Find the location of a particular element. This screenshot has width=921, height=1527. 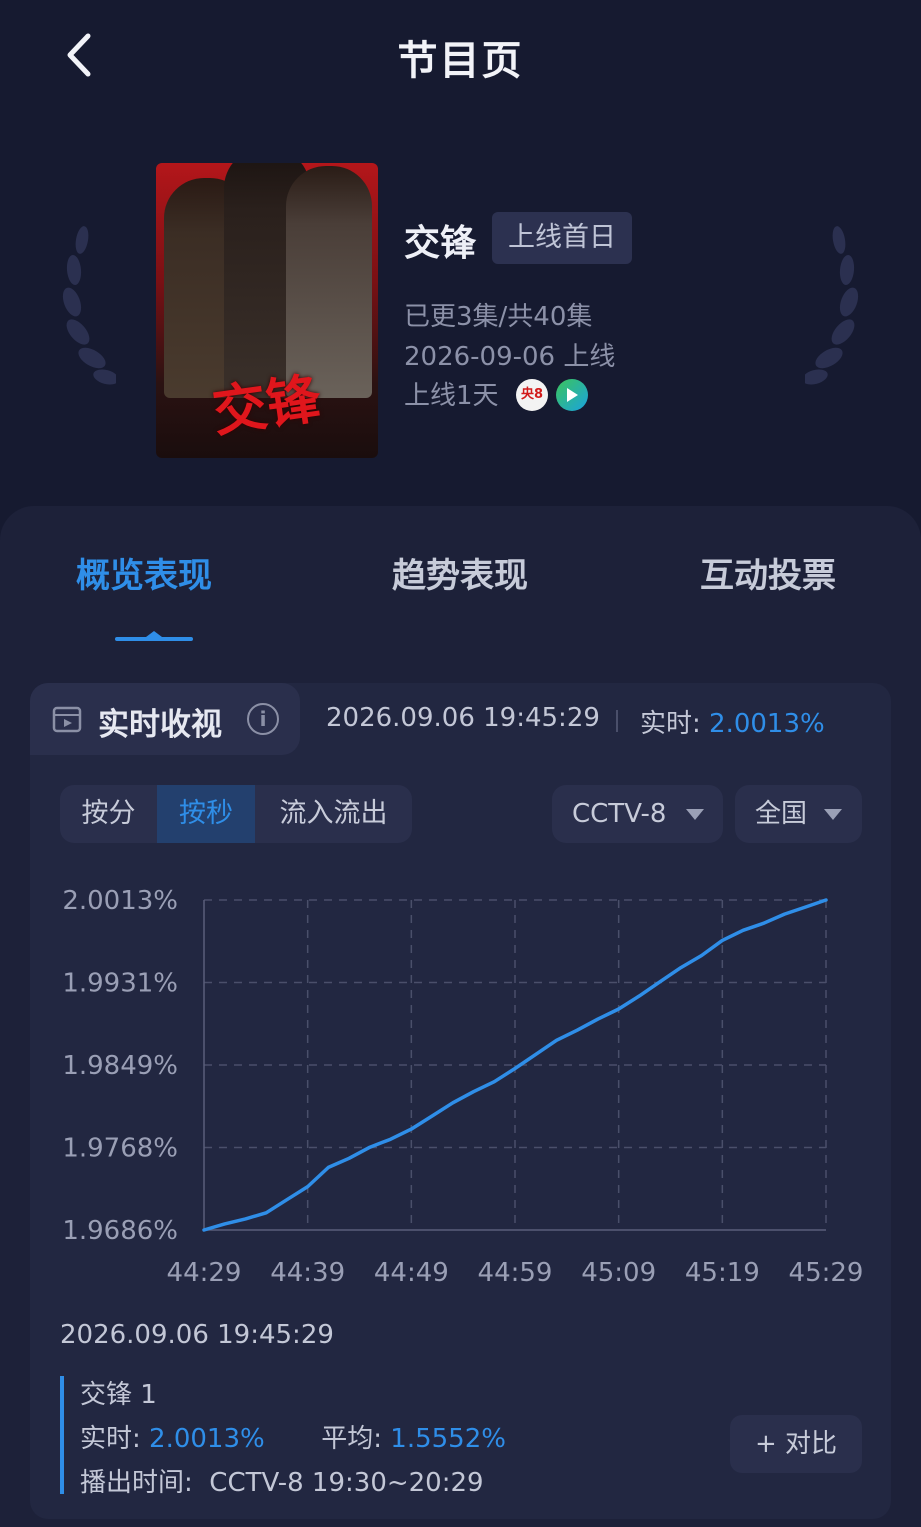

x-tick-label: 44:39 is located at coordinates (307, 1273).